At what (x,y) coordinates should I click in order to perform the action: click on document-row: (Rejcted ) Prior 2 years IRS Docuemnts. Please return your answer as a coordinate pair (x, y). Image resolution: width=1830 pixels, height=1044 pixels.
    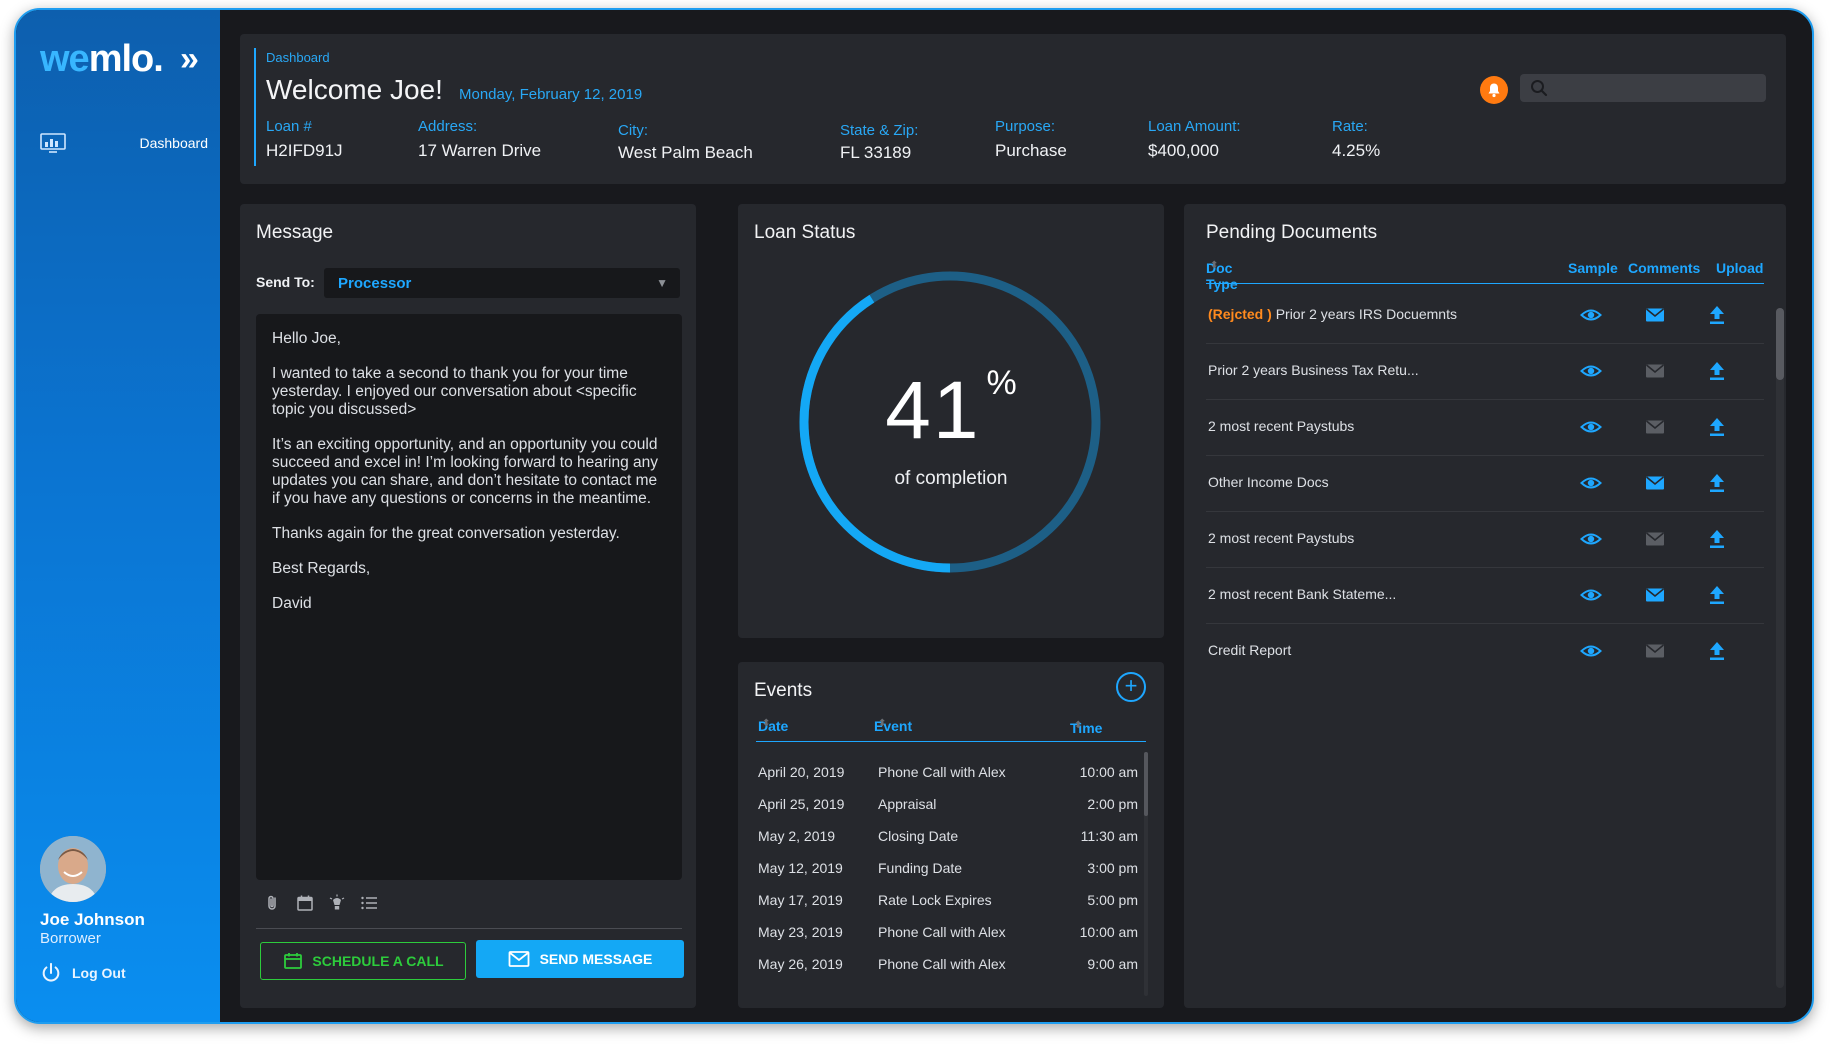
    Looking at the image, I should click on (1485, 316).